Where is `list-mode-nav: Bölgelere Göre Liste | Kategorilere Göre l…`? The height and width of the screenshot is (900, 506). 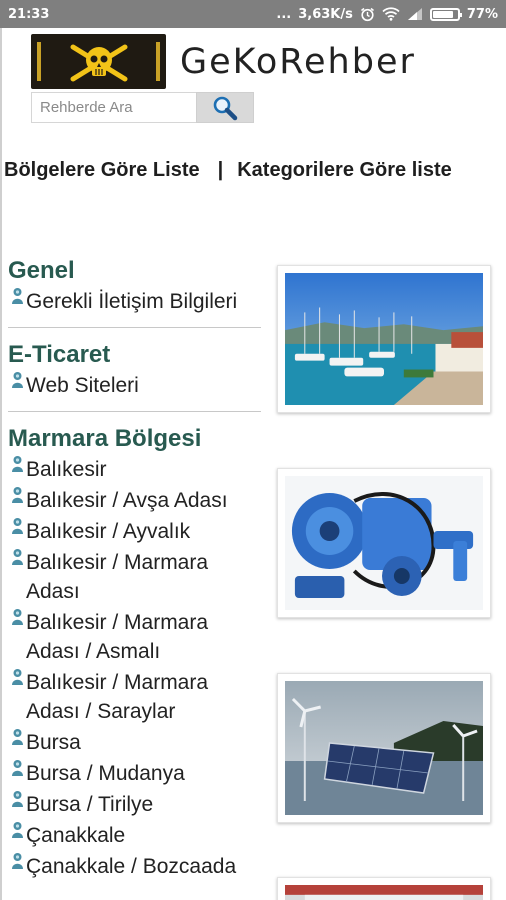 list-mode-nav: Bölgelere Göre Liste | Kategorilere Göre l… is located at coordinates (249, 170).